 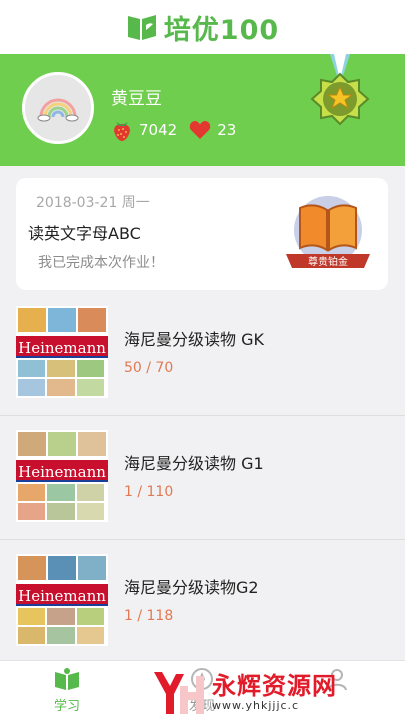 What do you see at coordinates (212, 130) in the screenshot?
I see `likes-stat: 23` at bounding box center [212, 130].